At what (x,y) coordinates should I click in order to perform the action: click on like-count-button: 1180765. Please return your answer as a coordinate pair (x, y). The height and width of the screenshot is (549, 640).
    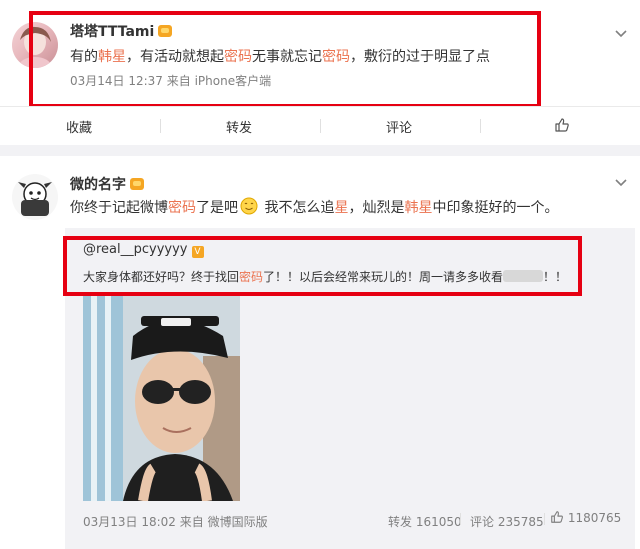
    Looking at the image, I should click on (585, 517).